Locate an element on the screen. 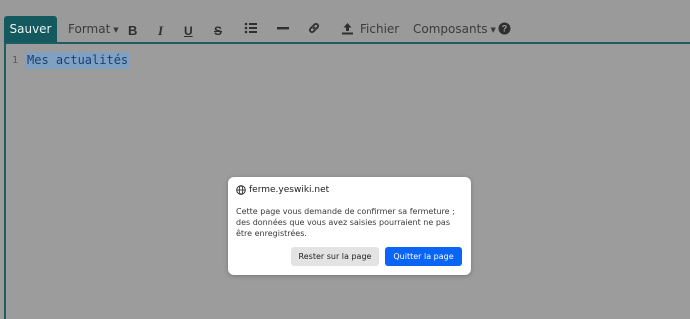 Image resolution: width=690 pixels, height=319 pixels. line-number: 1 is located at coordinates (15, 60).